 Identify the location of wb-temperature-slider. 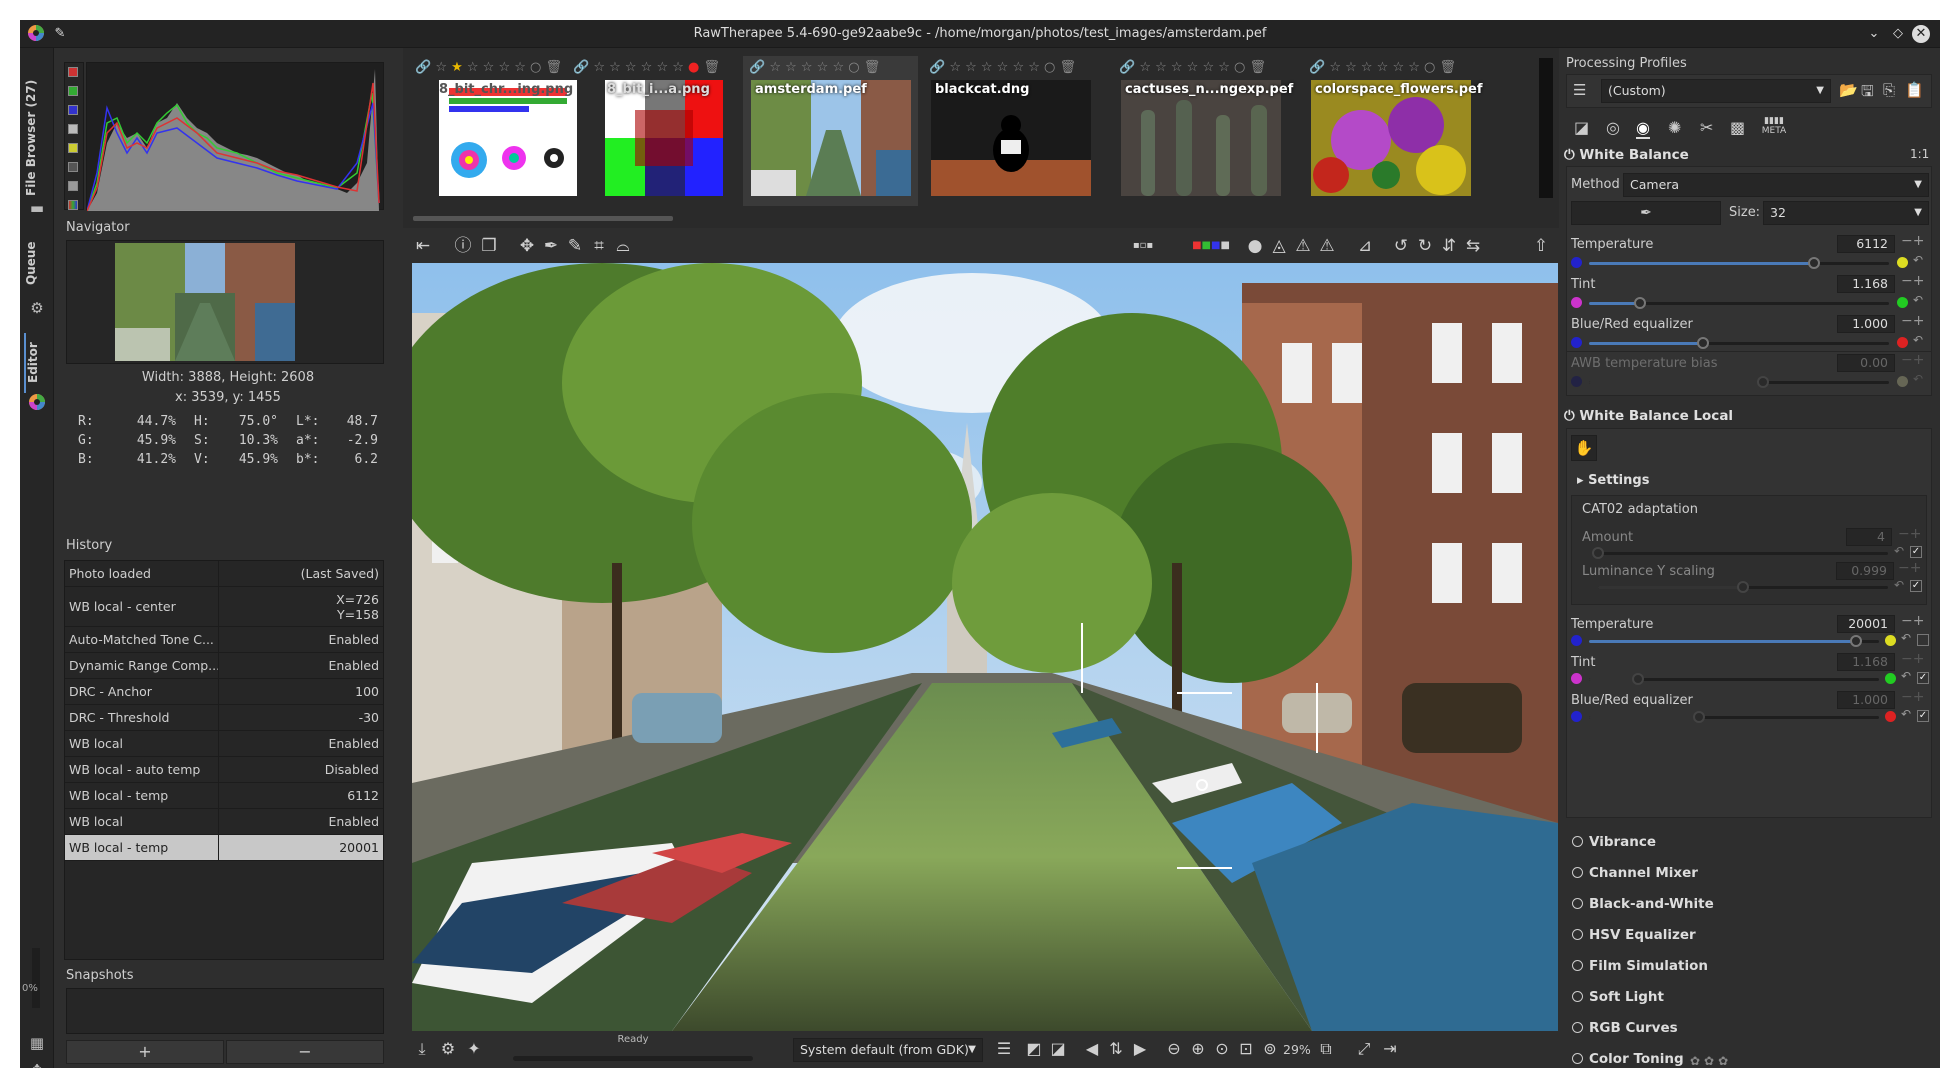
(1739, 263).